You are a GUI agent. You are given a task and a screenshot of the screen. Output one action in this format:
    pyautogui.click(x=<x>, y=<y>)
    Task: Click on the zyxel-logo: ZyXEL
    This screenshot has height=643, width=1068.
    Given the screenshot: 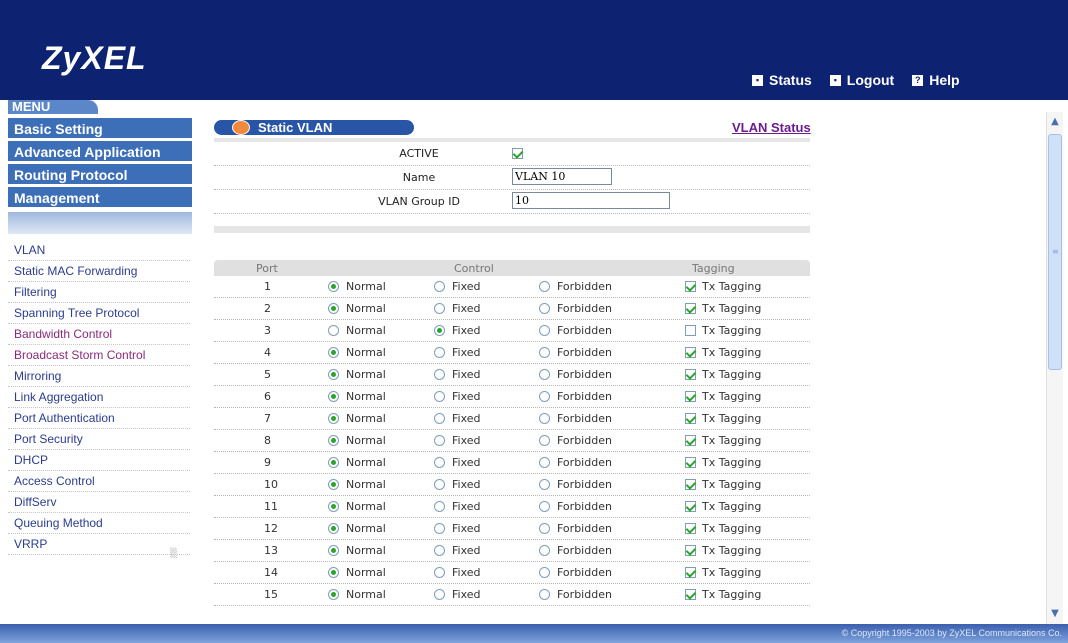 What is the action you would take?
    pyautogui.click(x=94, y=58)
    